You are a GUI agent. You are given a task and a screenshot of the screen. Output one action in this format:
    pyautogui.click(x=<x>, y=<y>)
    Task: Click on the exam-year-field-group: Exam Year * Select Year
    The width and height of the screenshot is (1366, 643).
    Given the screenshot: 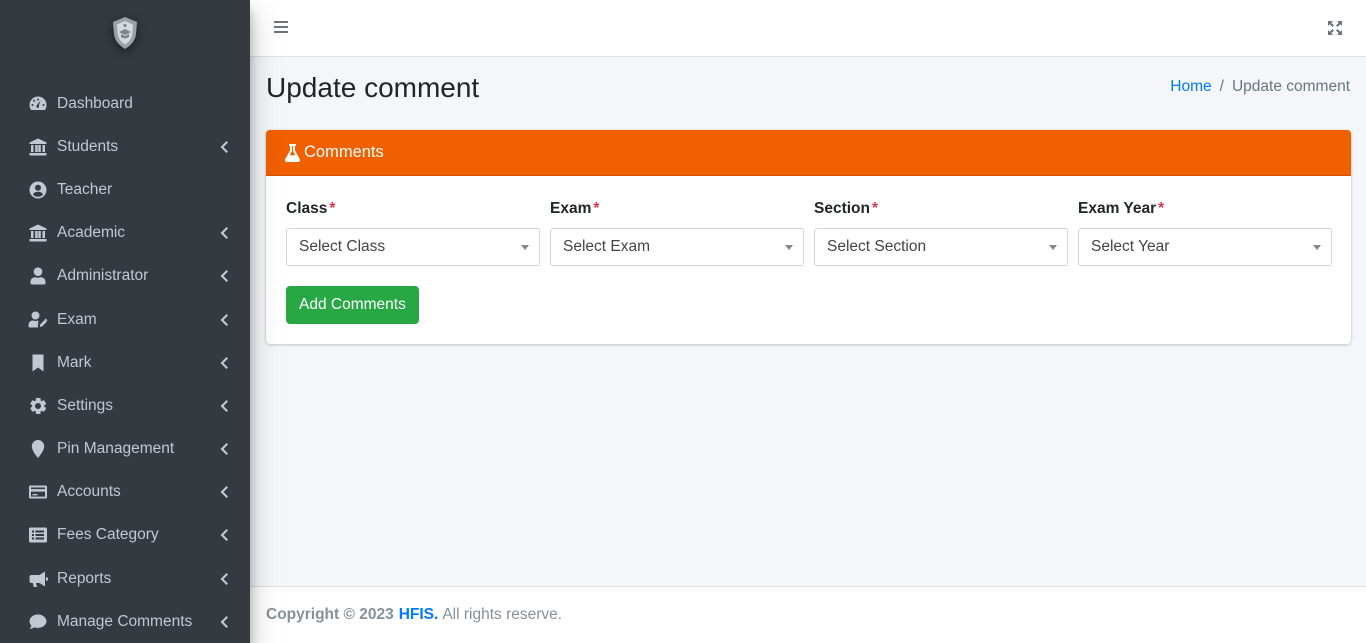 What is the action you would take?
    pyautogui.click(x=1205, y=232)
    